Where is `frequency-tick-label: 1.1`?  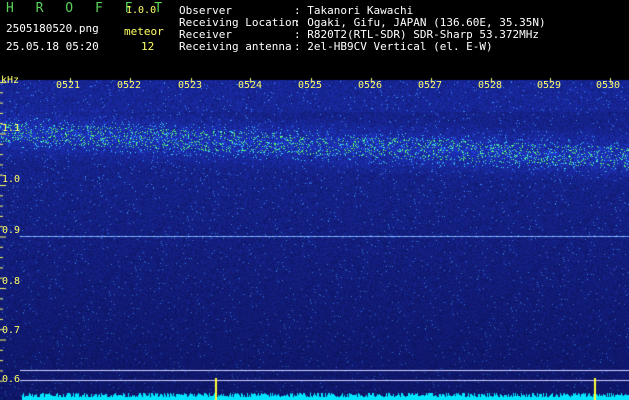
frequency-tick-label: 1.1 is located at coordinates (11, 128).